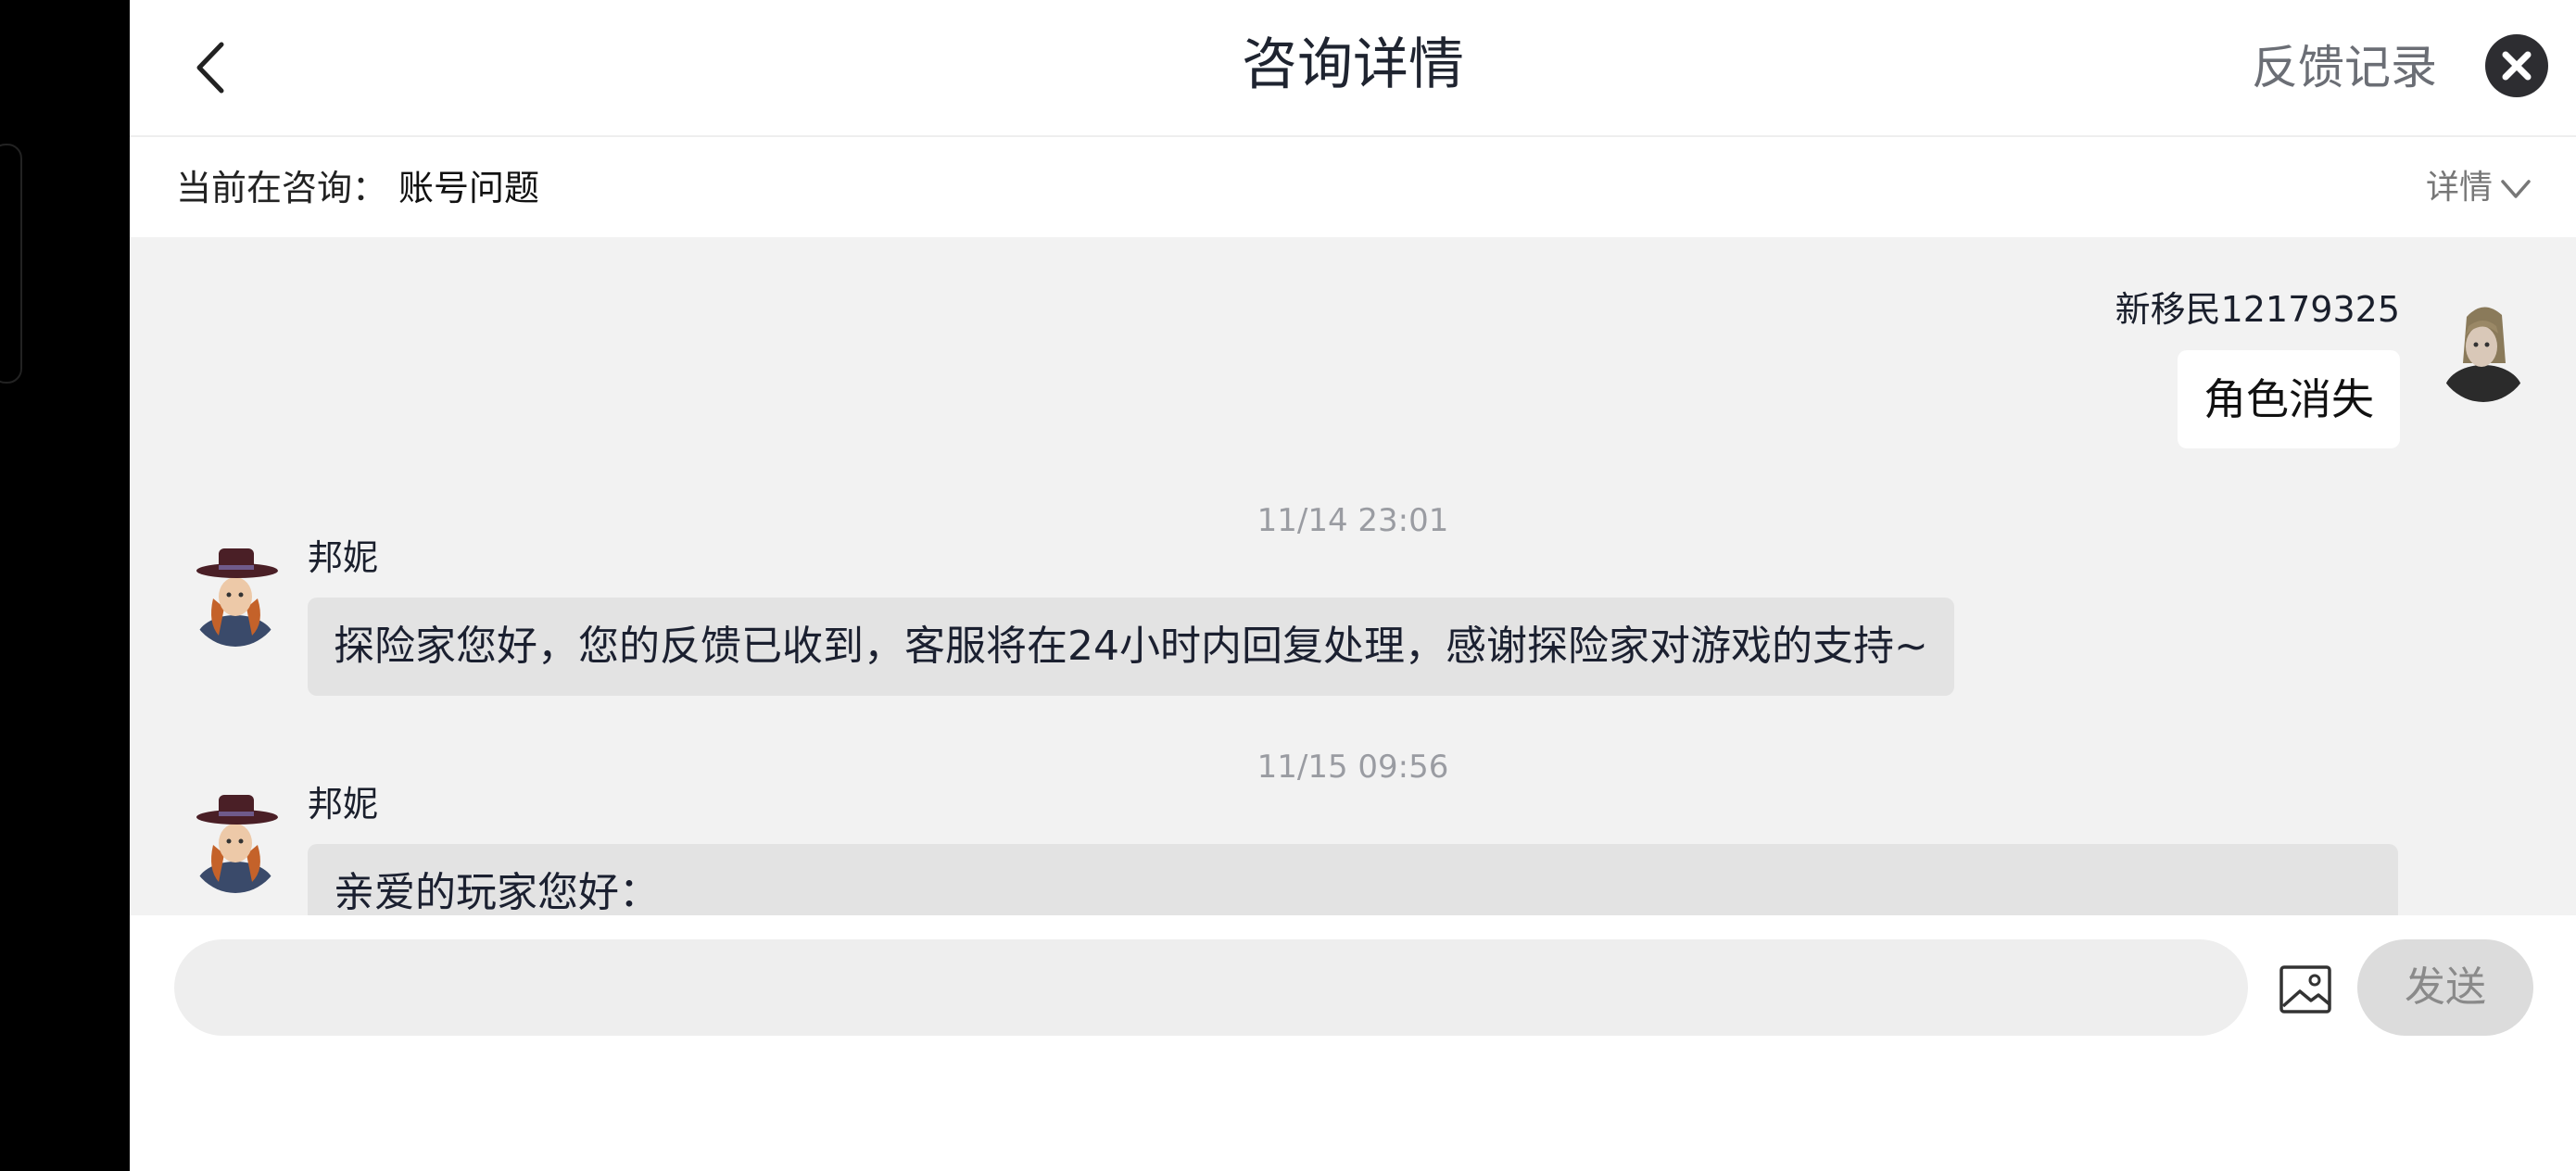 The image size is (2576, 1171). Describe the element at coordinates (65, 585) in the screenshot. I see `device-left-bezel` at that location.